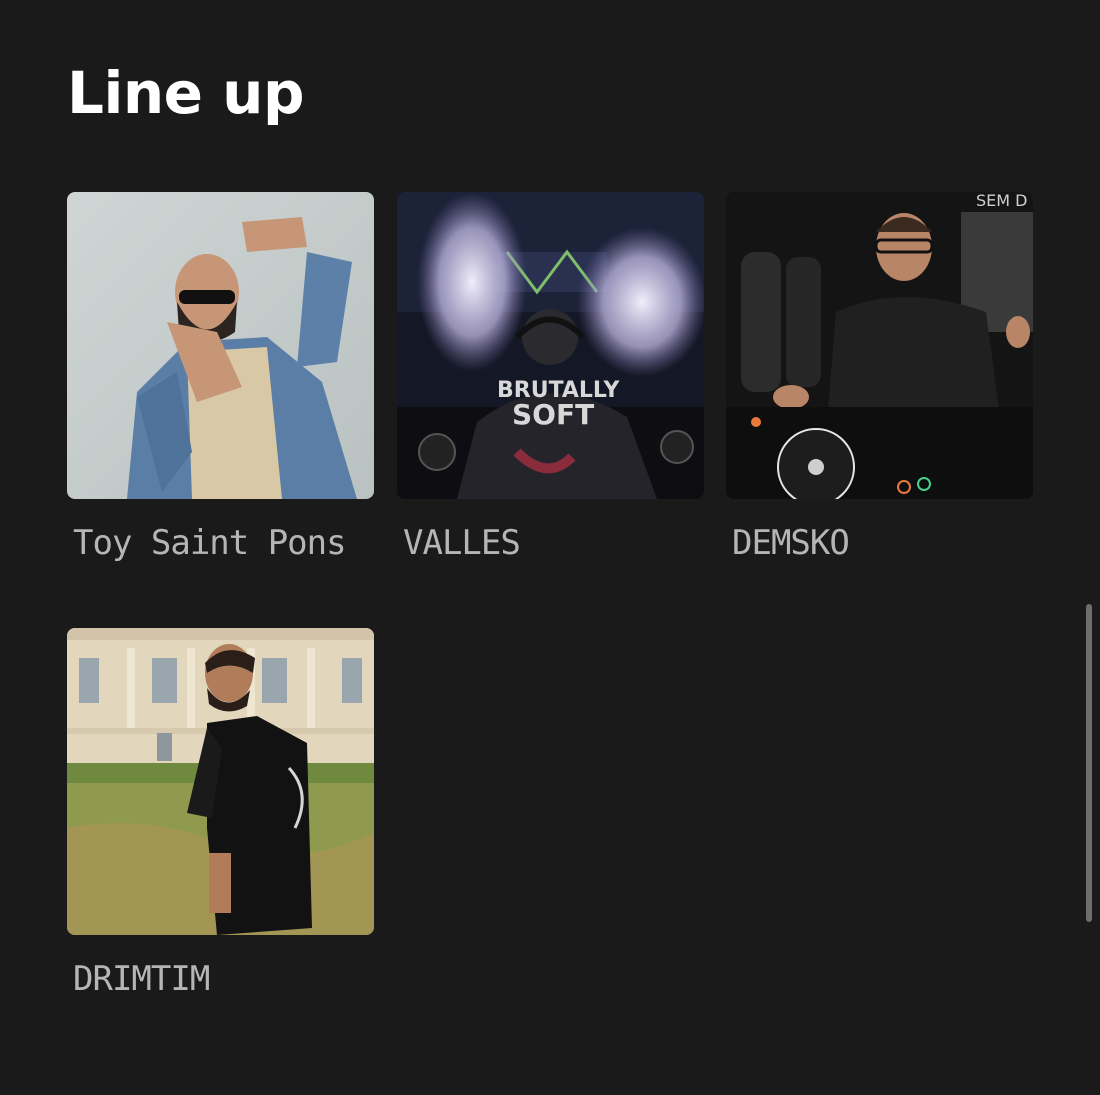 The height and width of the screenshot is (1095, 1100). I want to click on artist-card-toy-saint-pons: Toy Saint Pons, so click(220, 378).